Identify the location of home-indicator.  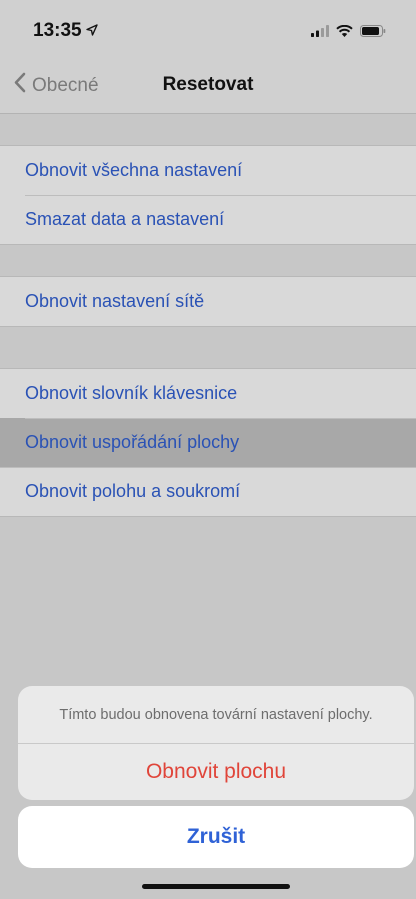
(216, 886).